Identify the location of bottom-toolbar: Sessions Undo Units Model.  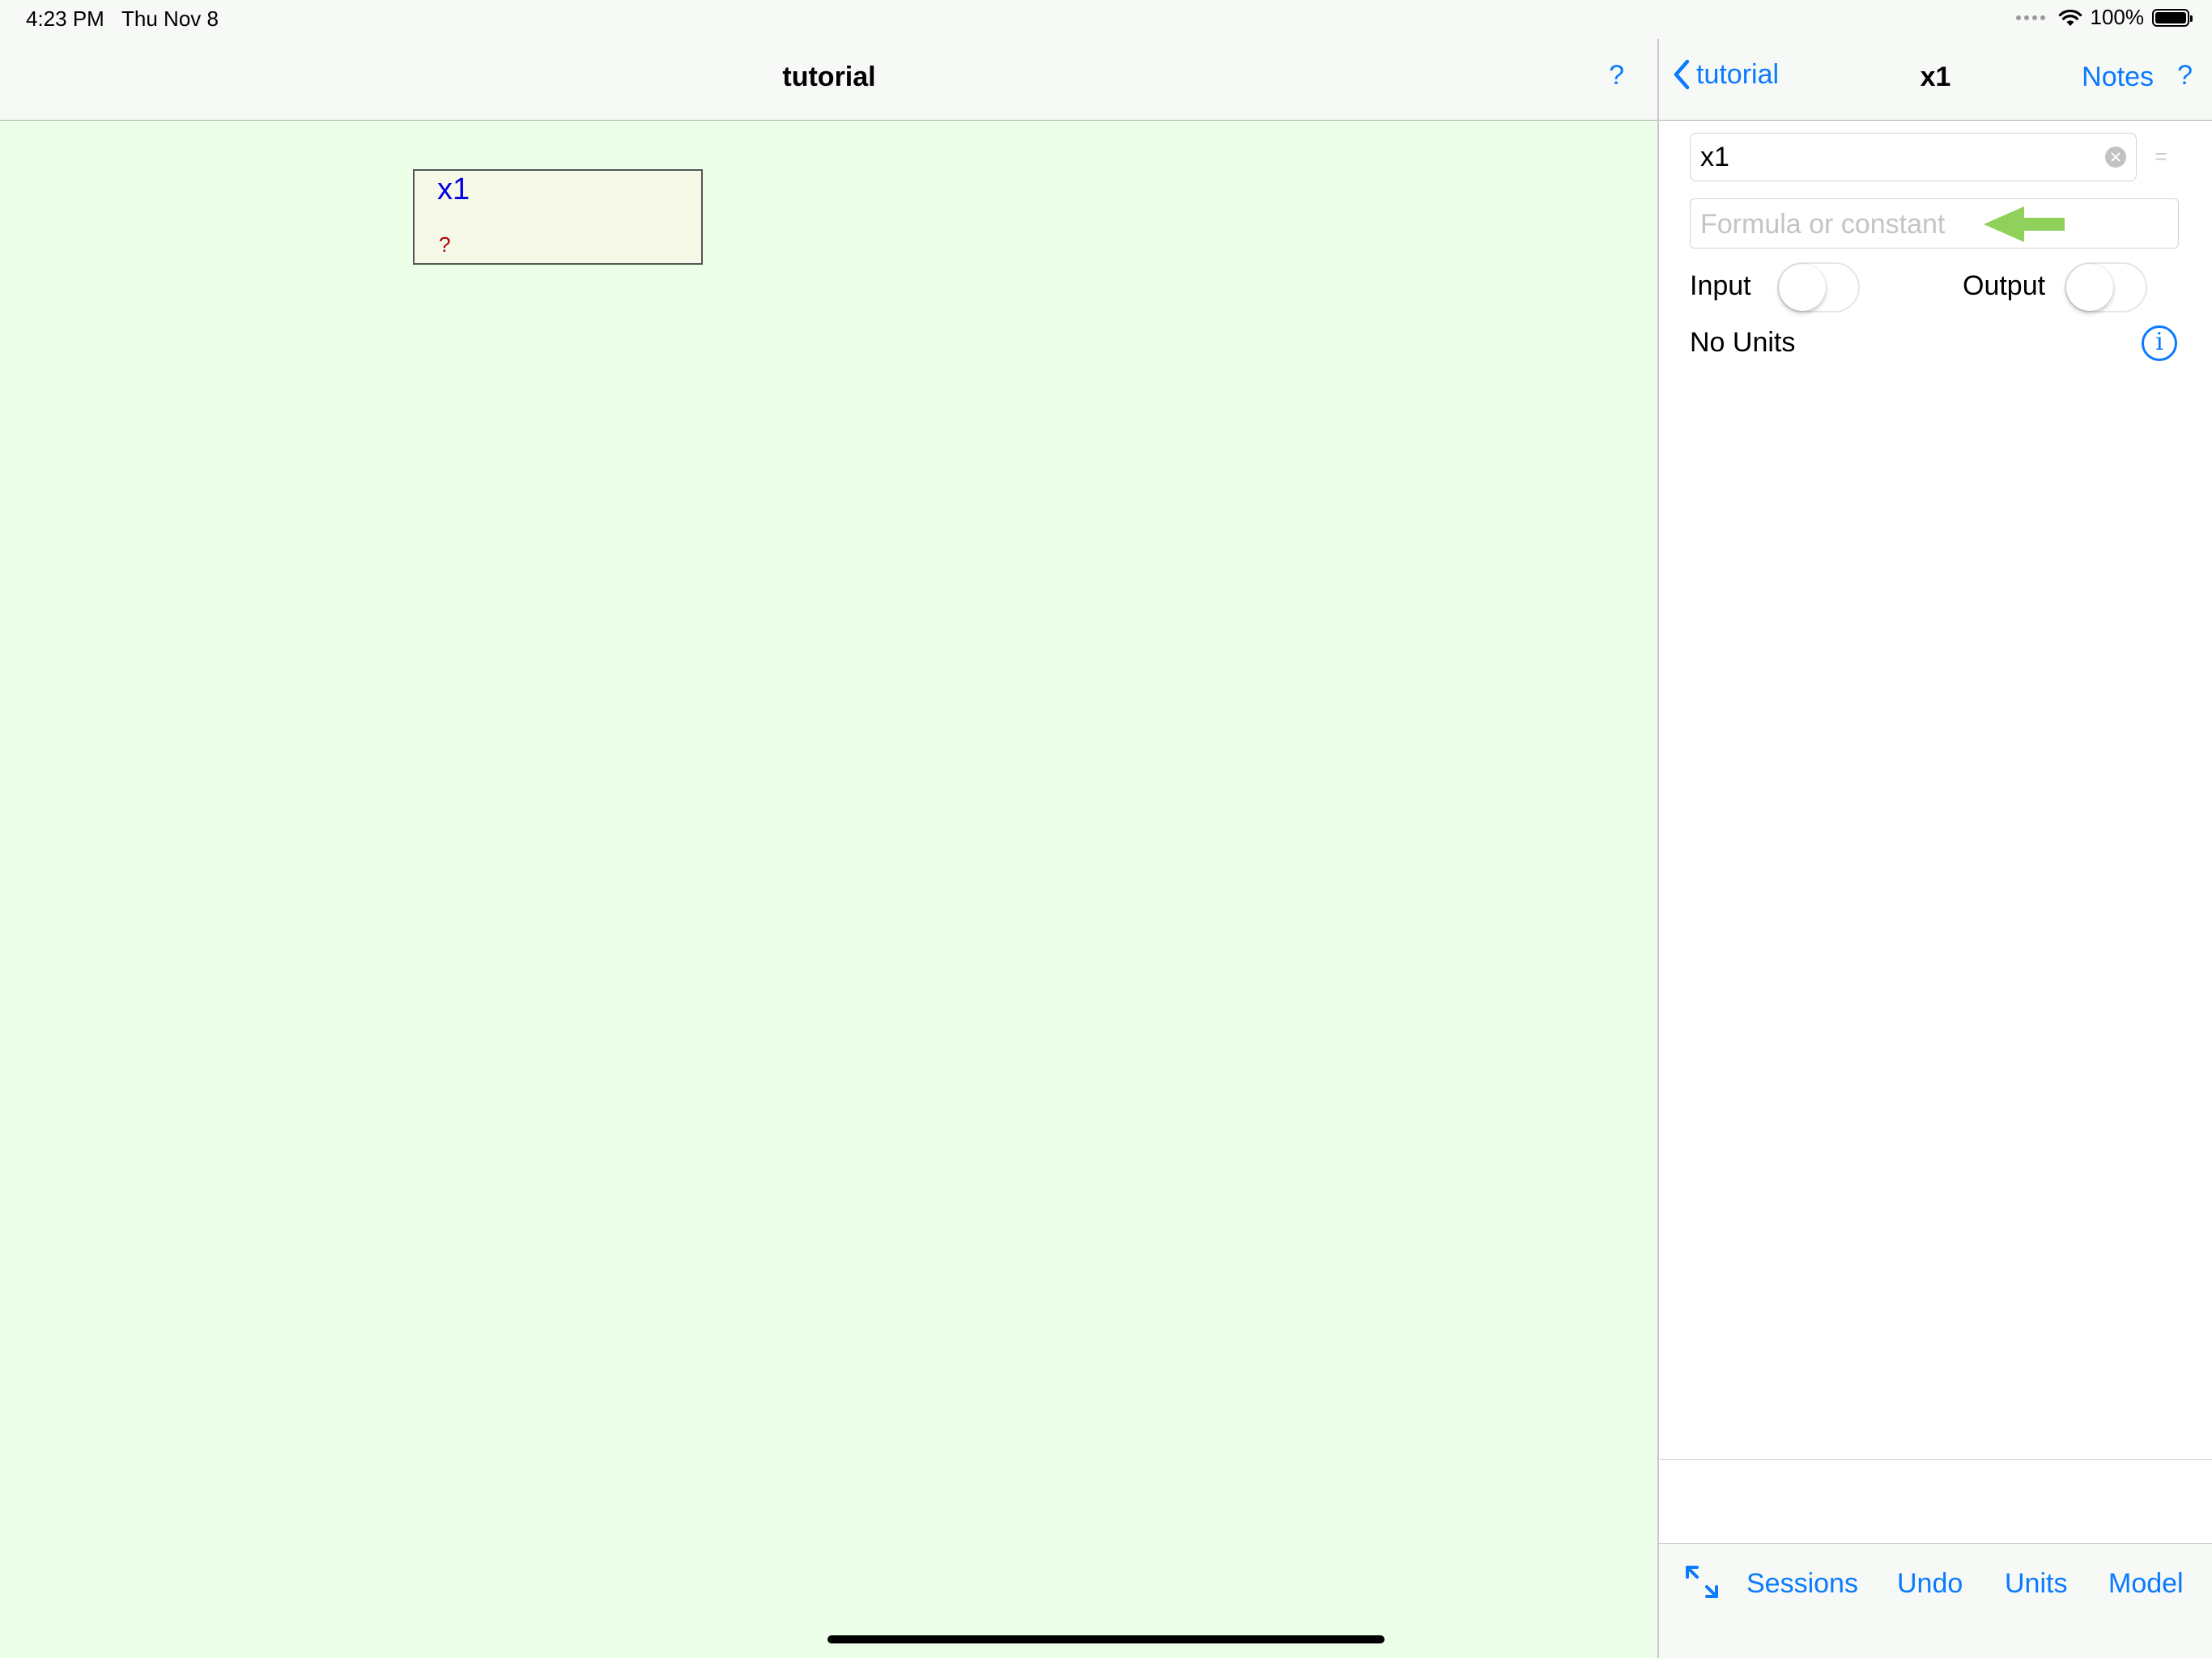
(1936, 1600).